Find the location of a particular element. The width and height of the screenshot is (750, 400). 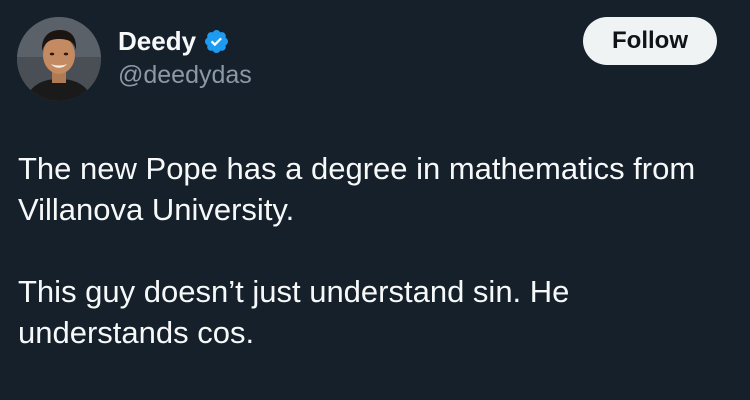

verified-badge-icon is located at coordinates (216, 41).